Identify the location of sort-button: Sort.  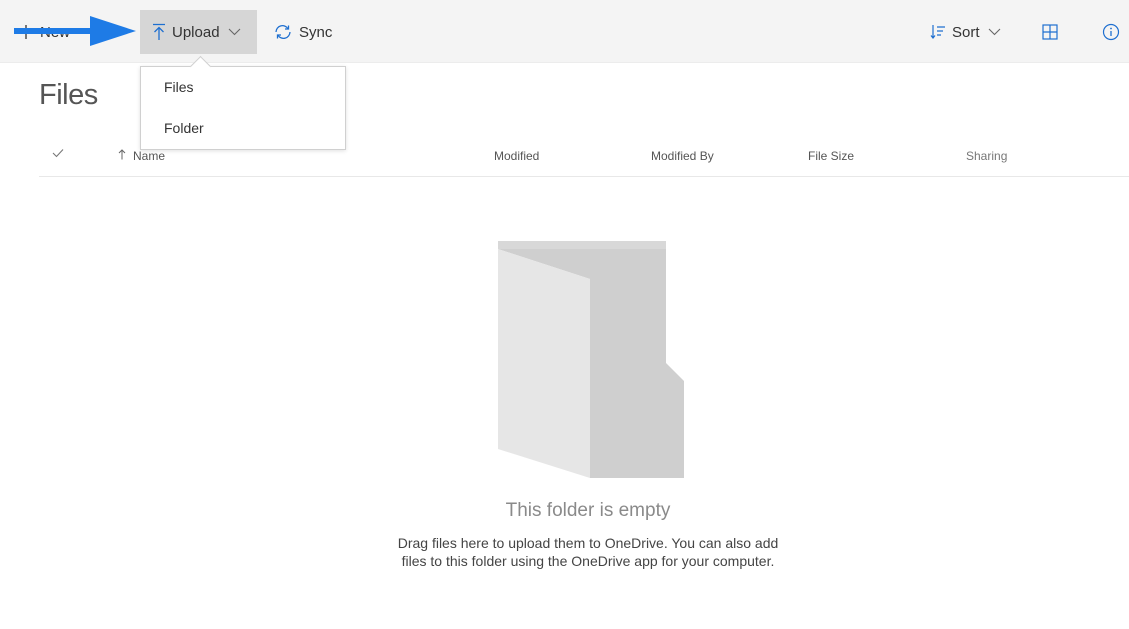
(965, 32).